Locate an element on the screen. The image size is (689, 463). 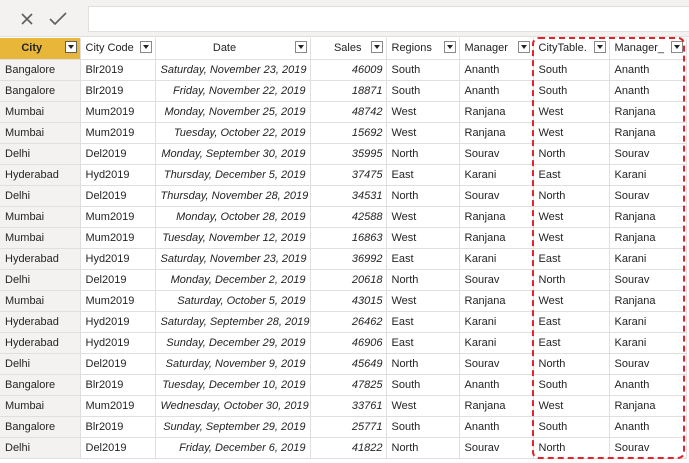
cell-sales: 16863 is located at coordinates (348, 238).